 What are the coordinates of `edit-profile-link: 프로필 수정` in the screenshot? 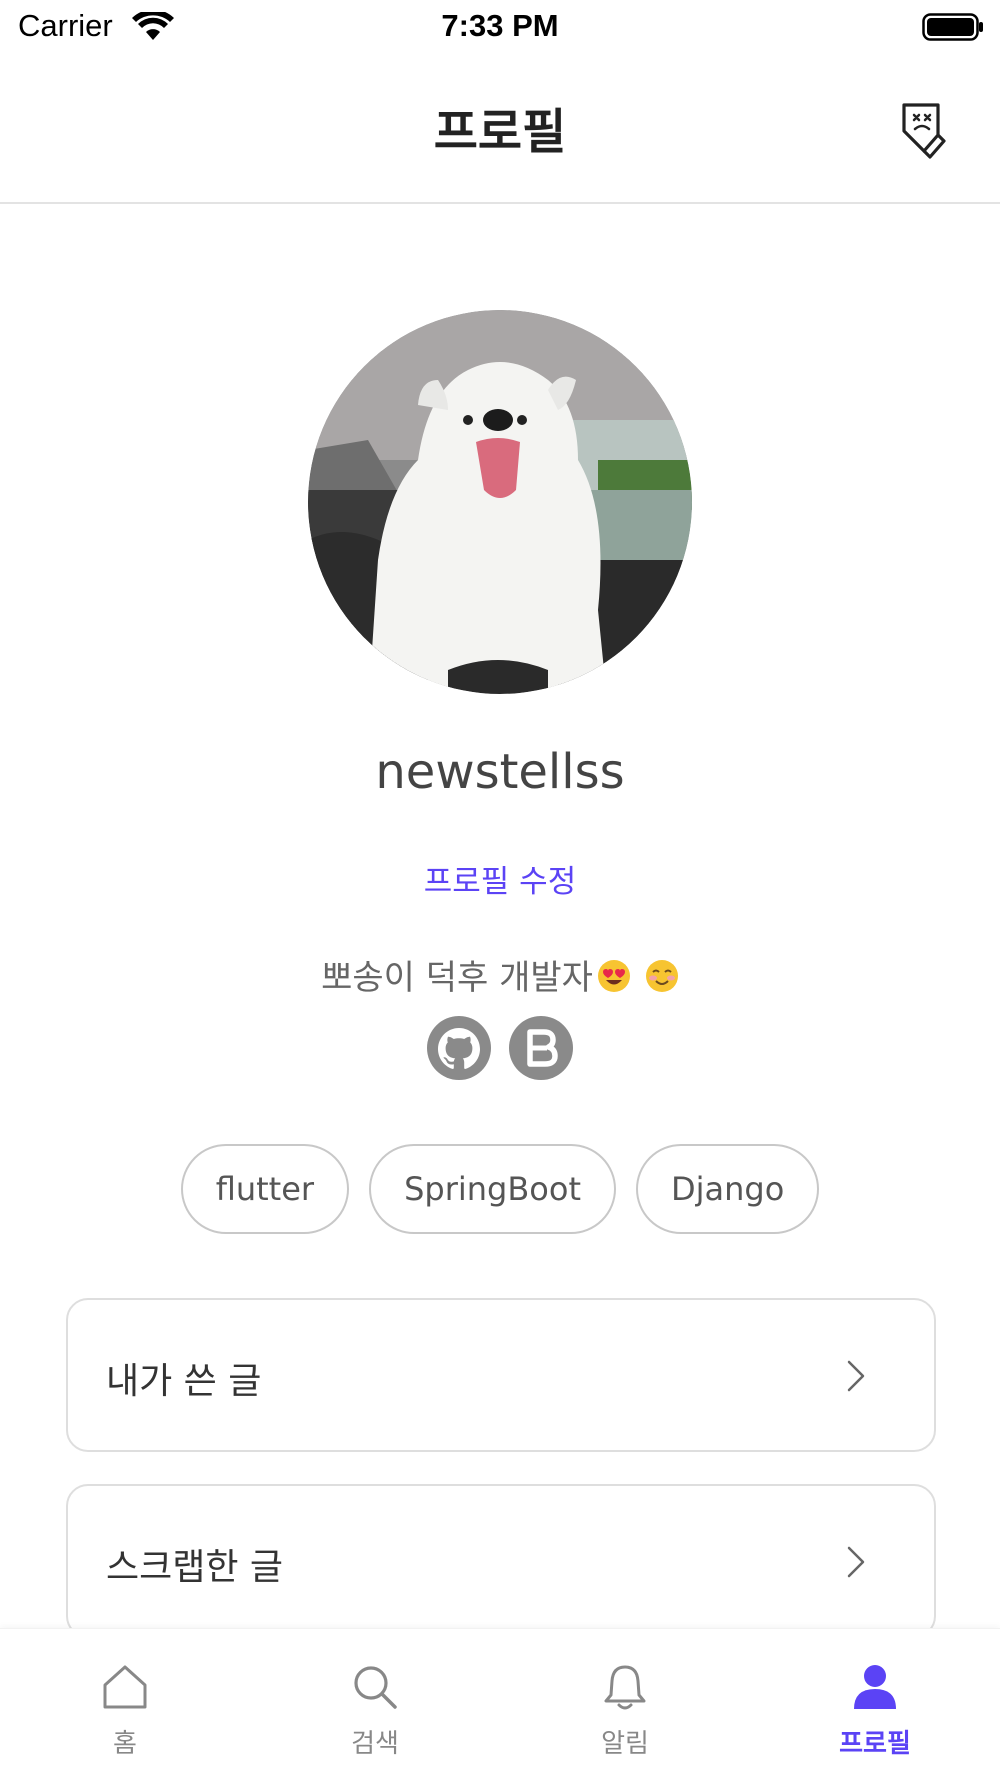 It's located at (500, 882).